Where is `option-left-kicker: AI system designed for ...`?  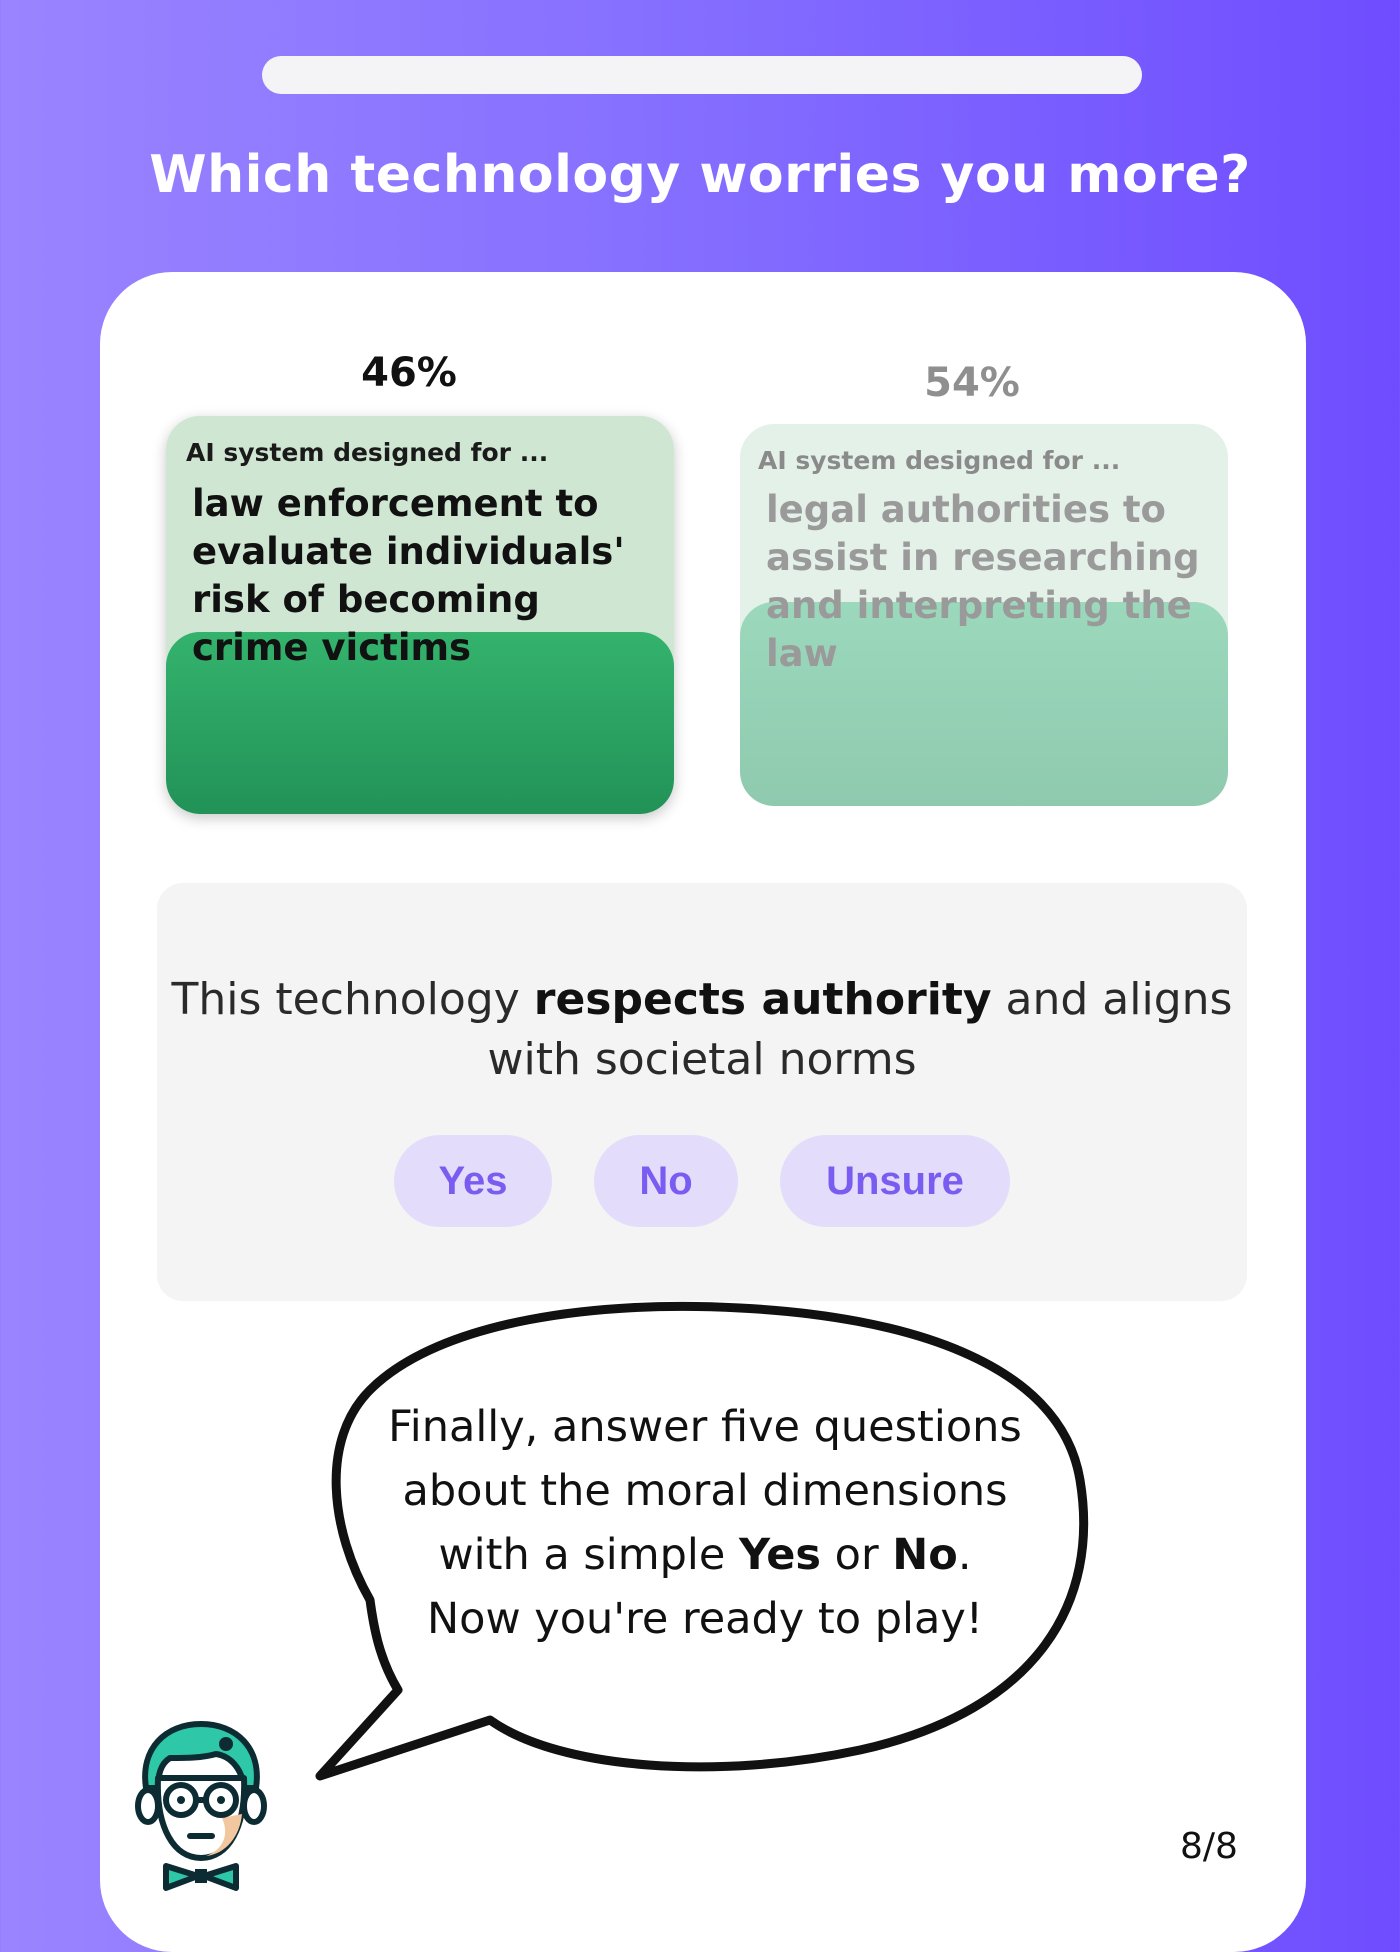
option-left-kicker: AI system designed for ... is located at coordinates (367, 452).